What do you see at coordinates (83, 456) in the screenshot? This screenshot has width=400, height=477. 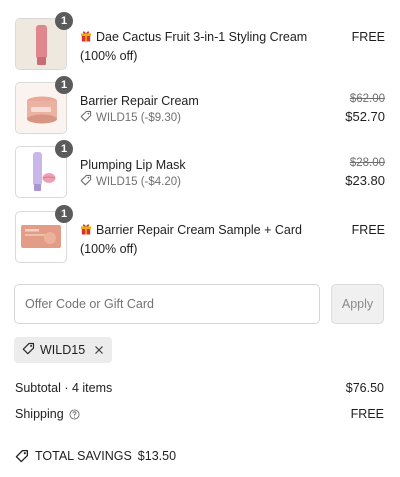 I see `savings-label: TOTAL SAVINGS` at bounding box center [83, 456].